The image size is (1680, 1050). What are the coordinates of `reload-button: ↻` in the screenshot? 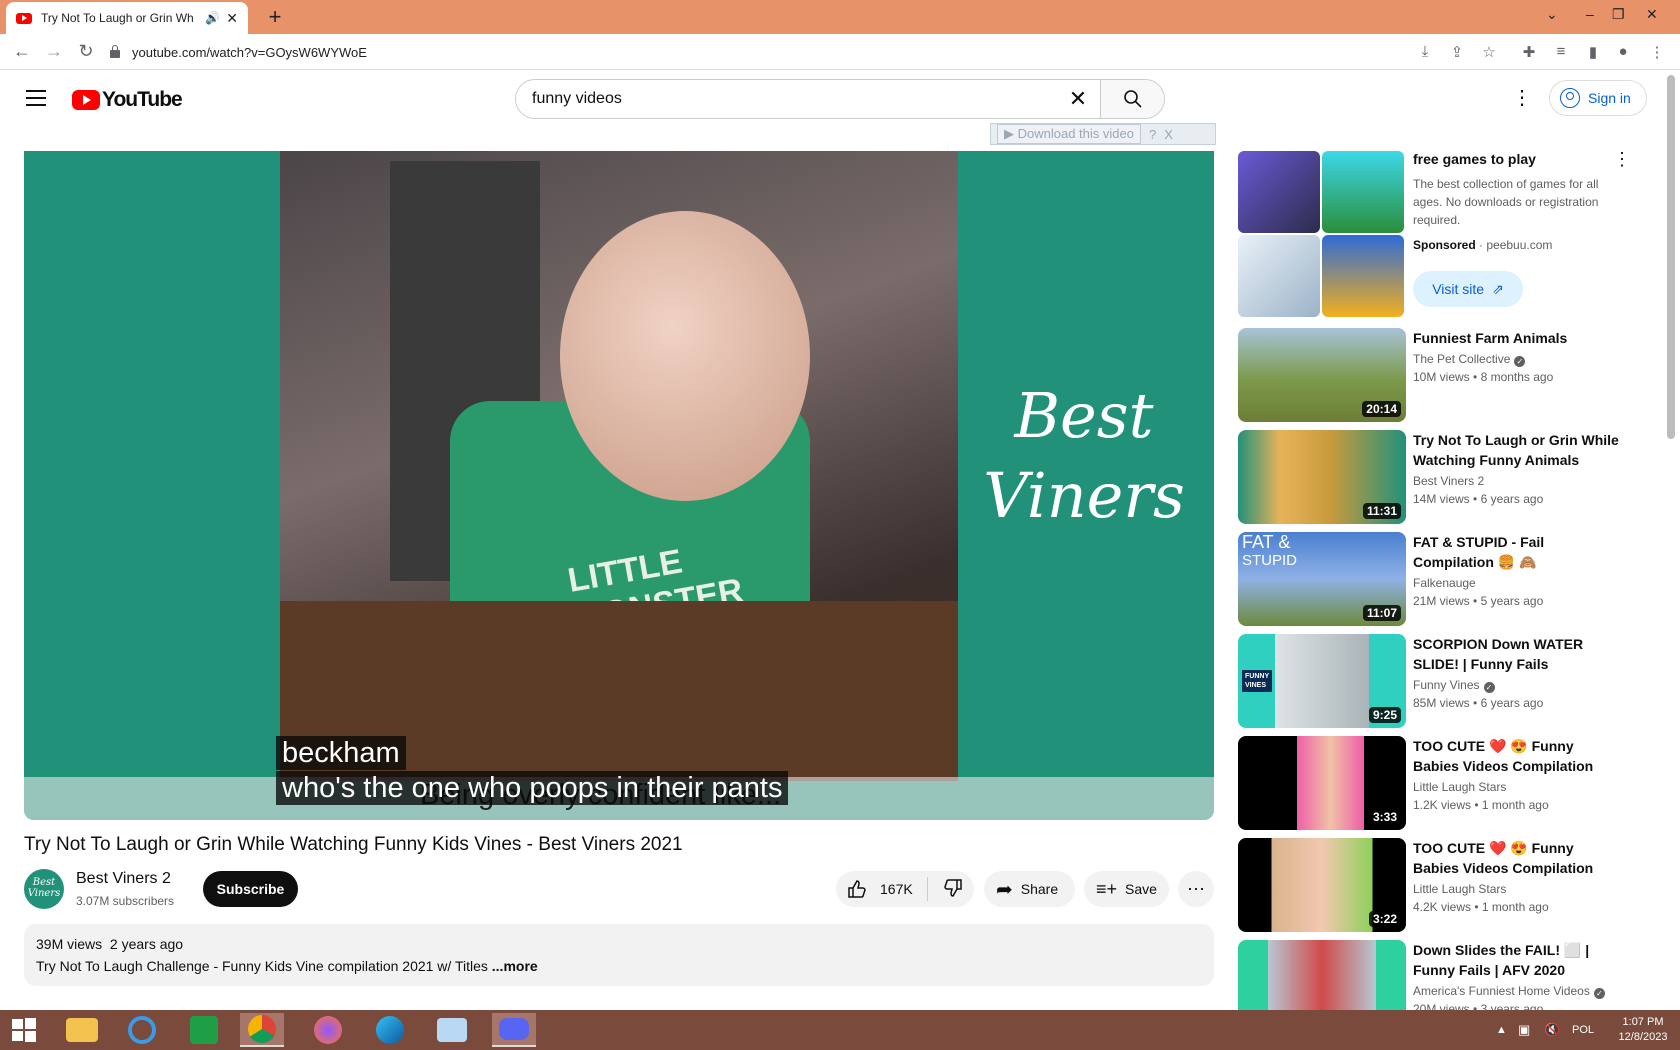 It's located at (86, 51).